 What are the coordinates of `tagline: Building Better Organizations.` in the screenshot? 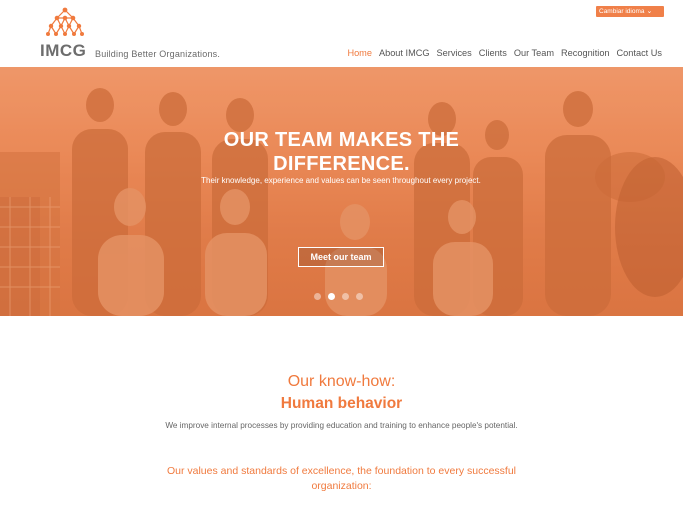 It's located at (158, 54).